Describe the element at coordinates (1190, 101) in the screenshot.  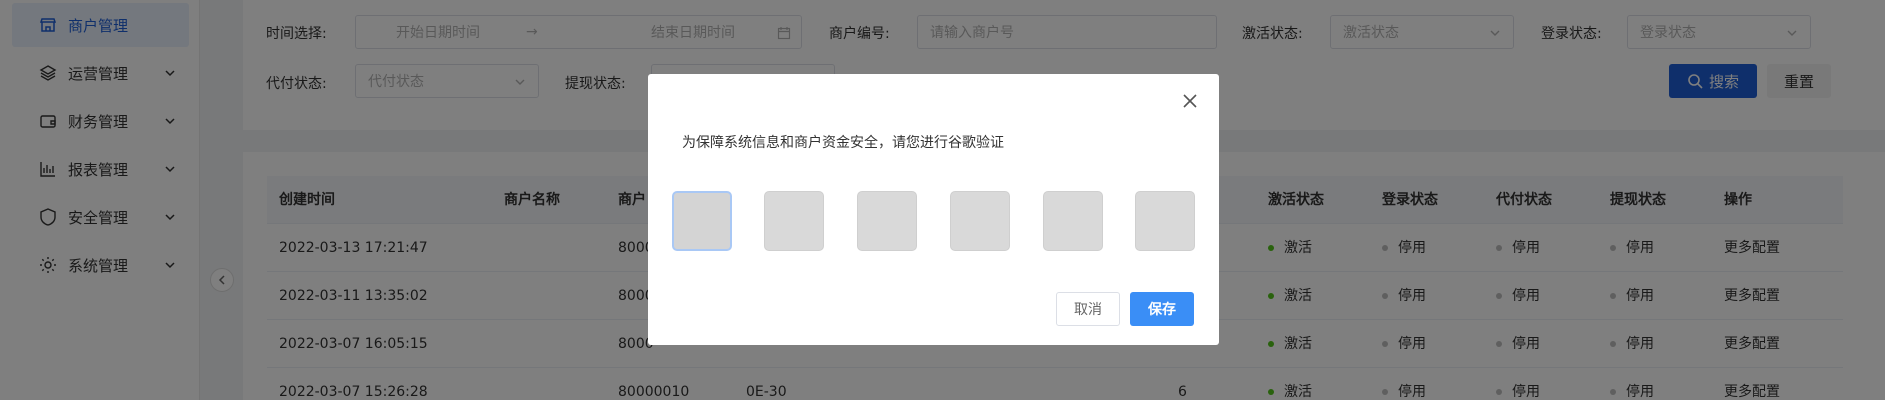
I see `close-icon` at that location.